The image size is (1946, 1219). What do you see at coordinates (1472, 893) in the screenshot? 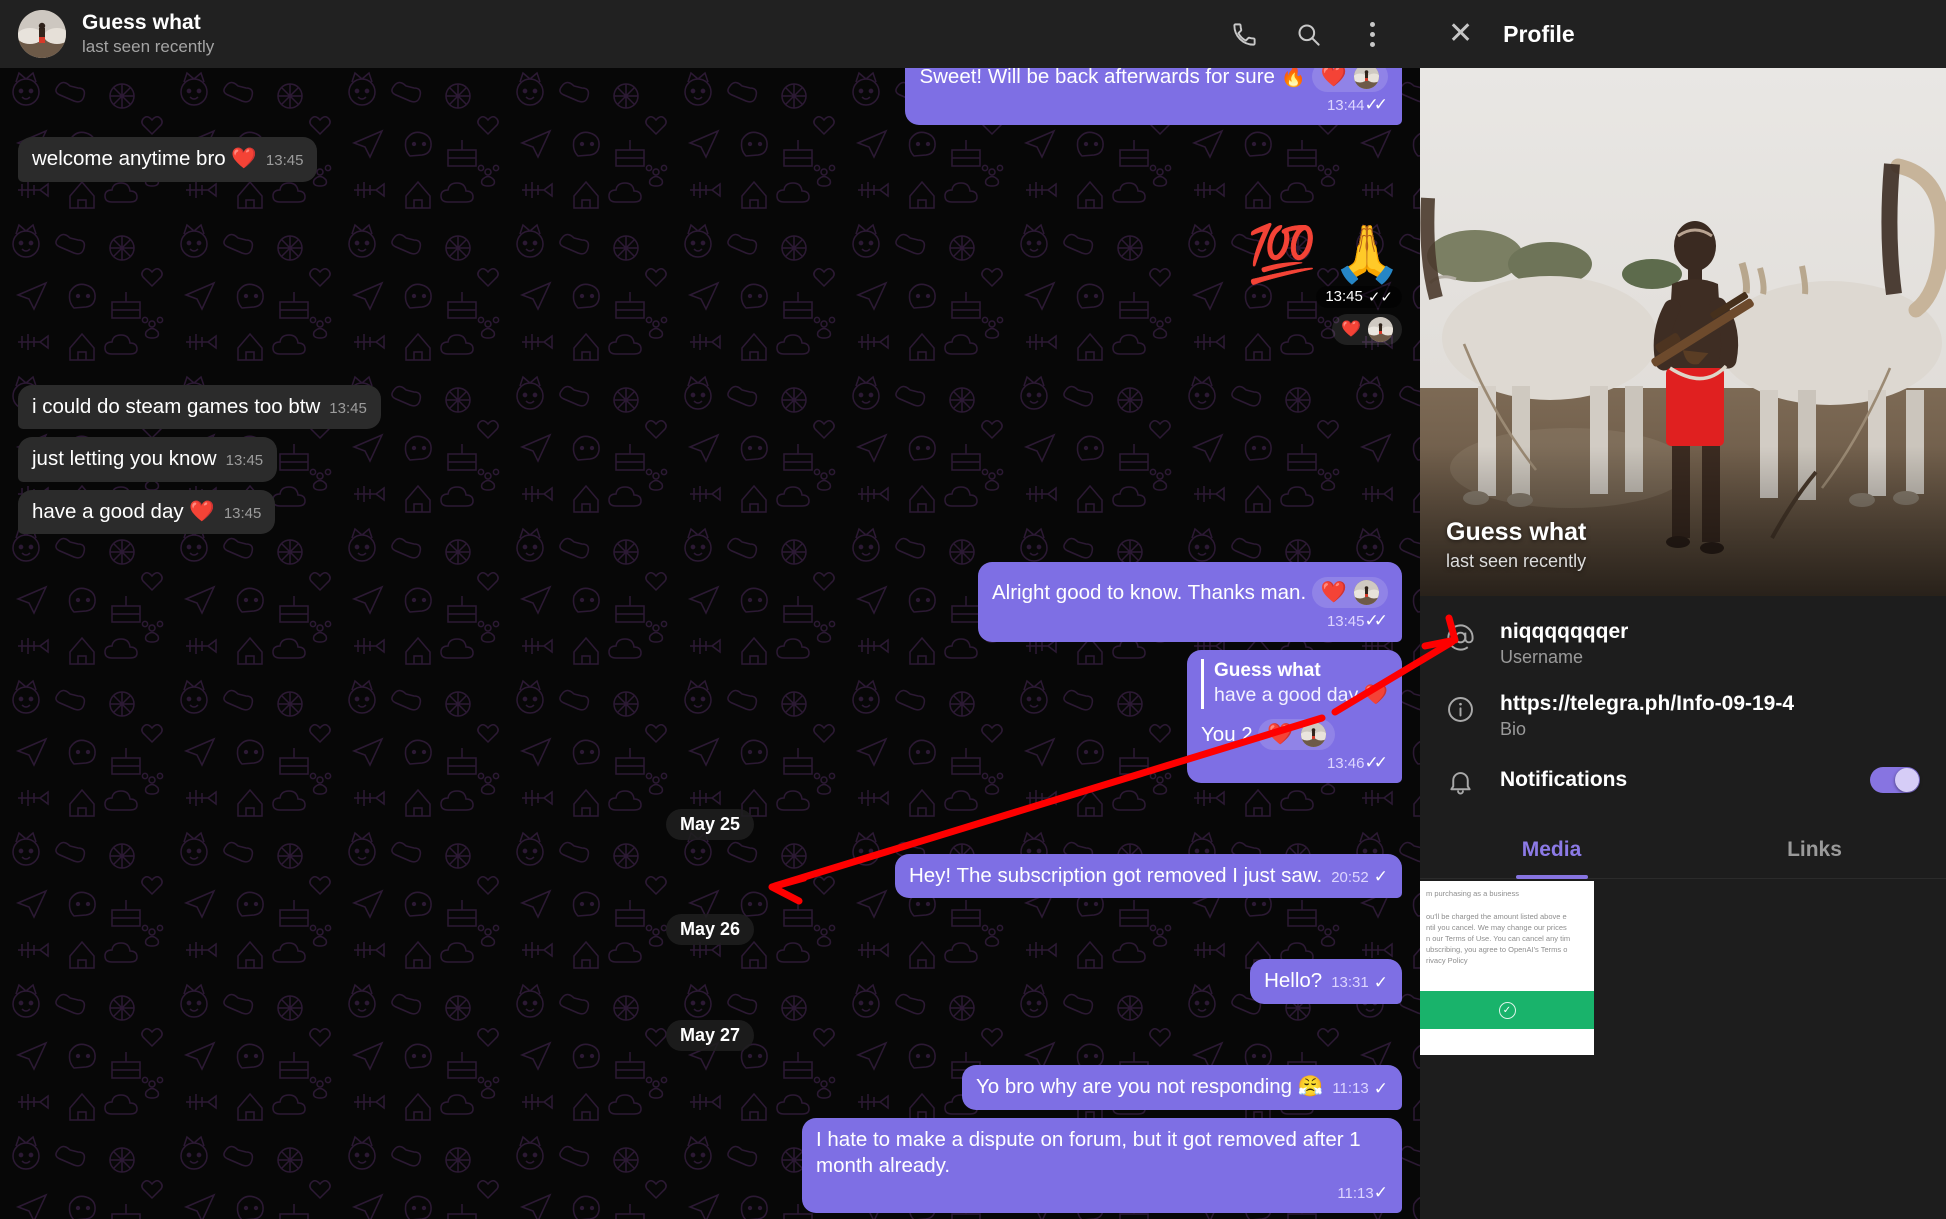
I see `thumb-line-1: m purchasing as a business` at bounding box center [1472, 893].